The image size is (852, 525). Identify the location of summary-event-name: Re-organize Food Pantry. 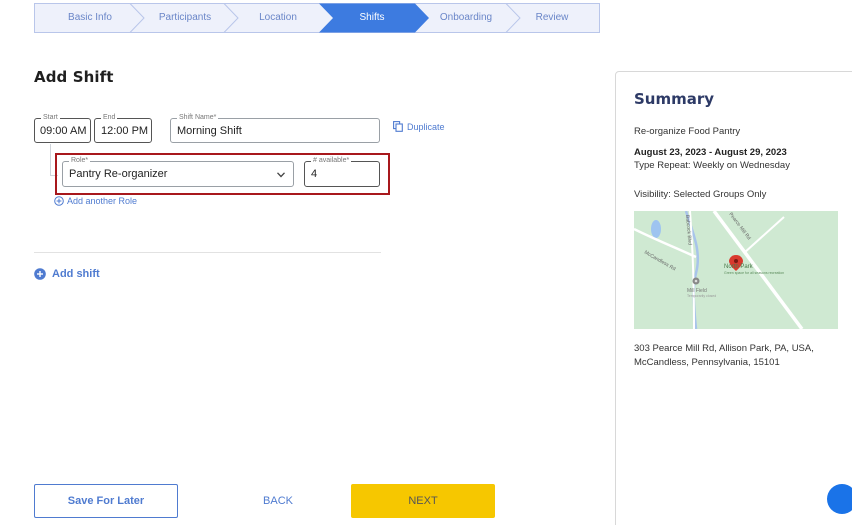
(687, 131).